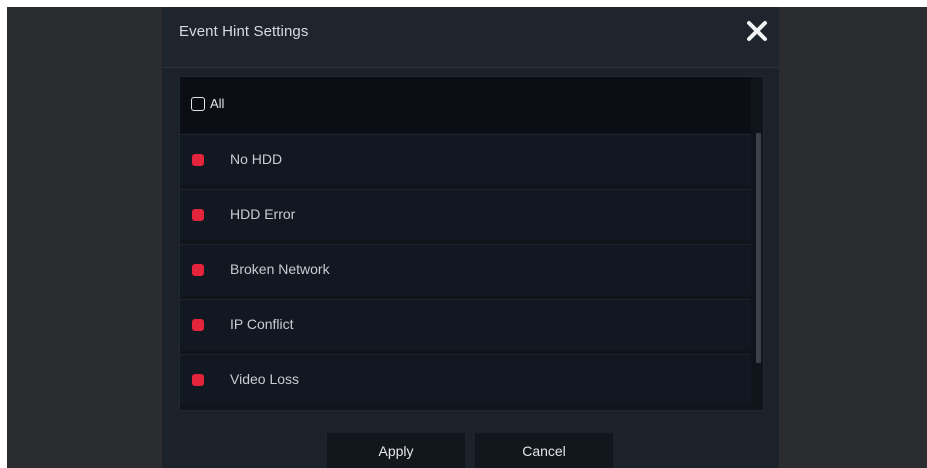 The height and width of the screenshot is (468, 927). What do you see at coordinates (465, 159) in the screenshot?
I see `list-item: No HDD` at bounding box center [465, 159].